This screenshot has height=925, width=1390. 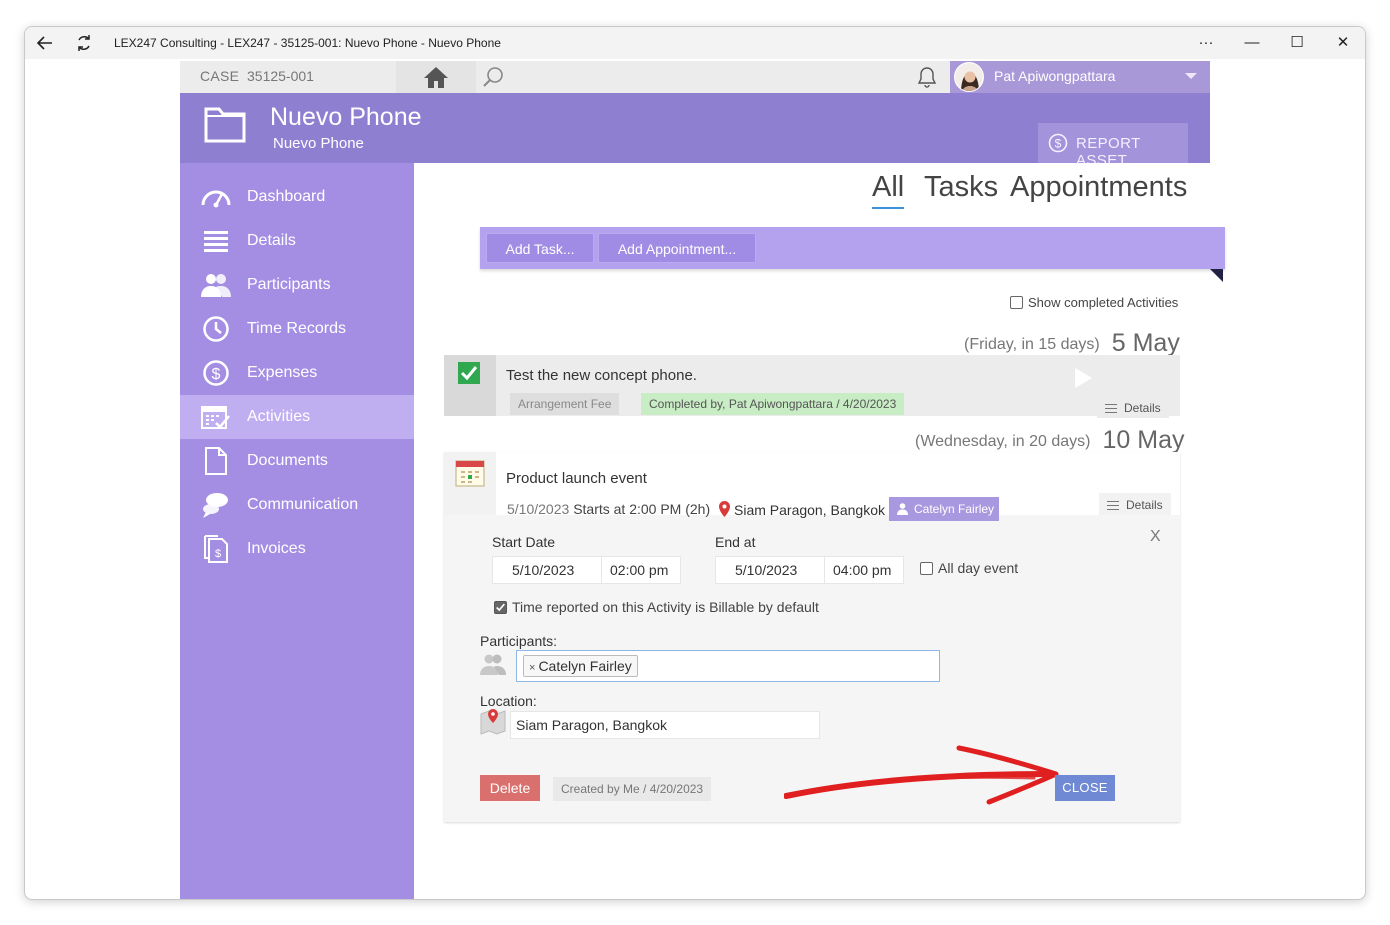 What do you see at coordinates (225, 125) in the screenshot?
I see `folder-icon` at bounding box center [225, 125].